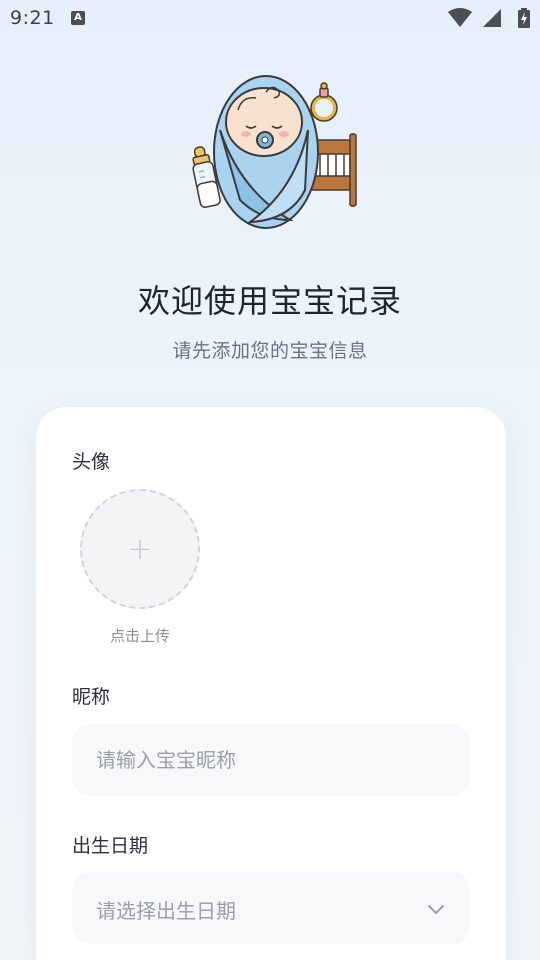 The height and width of the screenshot is (960, 540). Describe the element at coordinates (524, 18) in the screenshot. I see `battery-charging-icon` at that location.